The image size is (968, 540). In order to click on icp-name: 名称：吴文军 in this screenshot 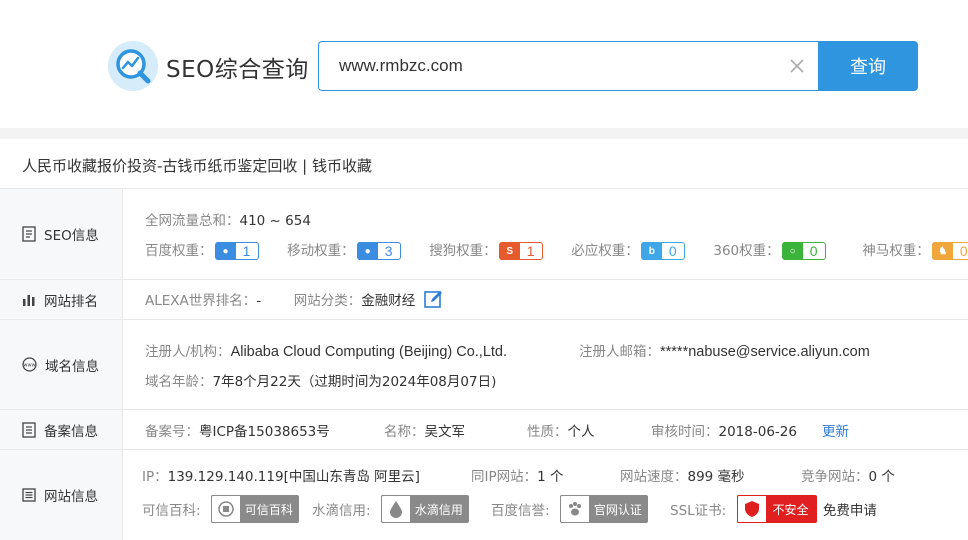, I will do `click(424, 432)`.